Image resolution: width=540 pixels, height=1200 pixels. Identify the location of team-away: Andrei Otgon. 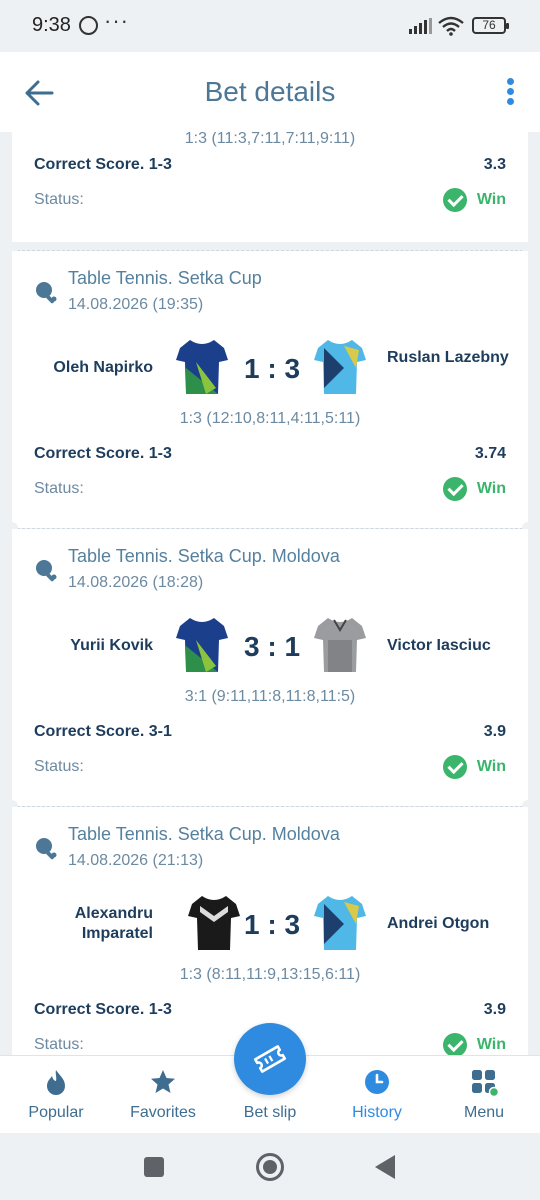
(438, 923).